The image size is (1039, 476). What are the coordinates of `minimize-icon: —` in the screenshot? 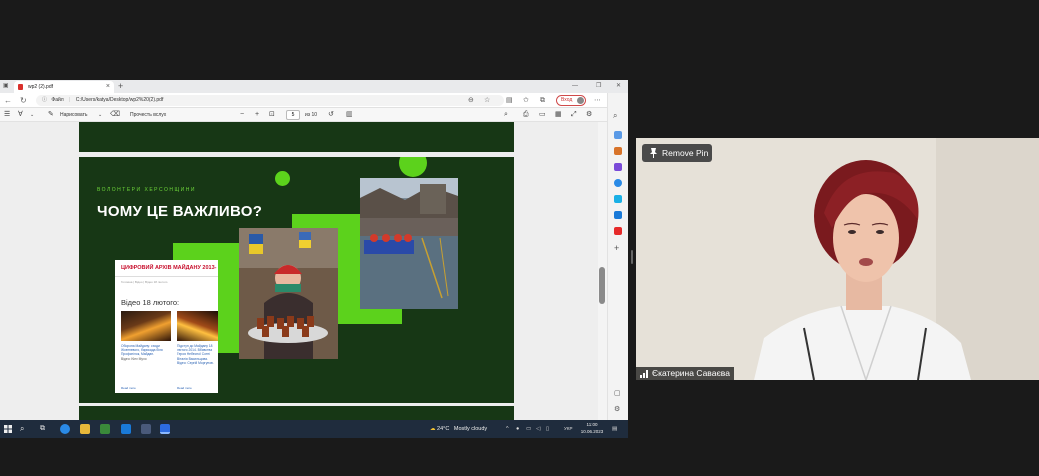 It's located at (575, 86).